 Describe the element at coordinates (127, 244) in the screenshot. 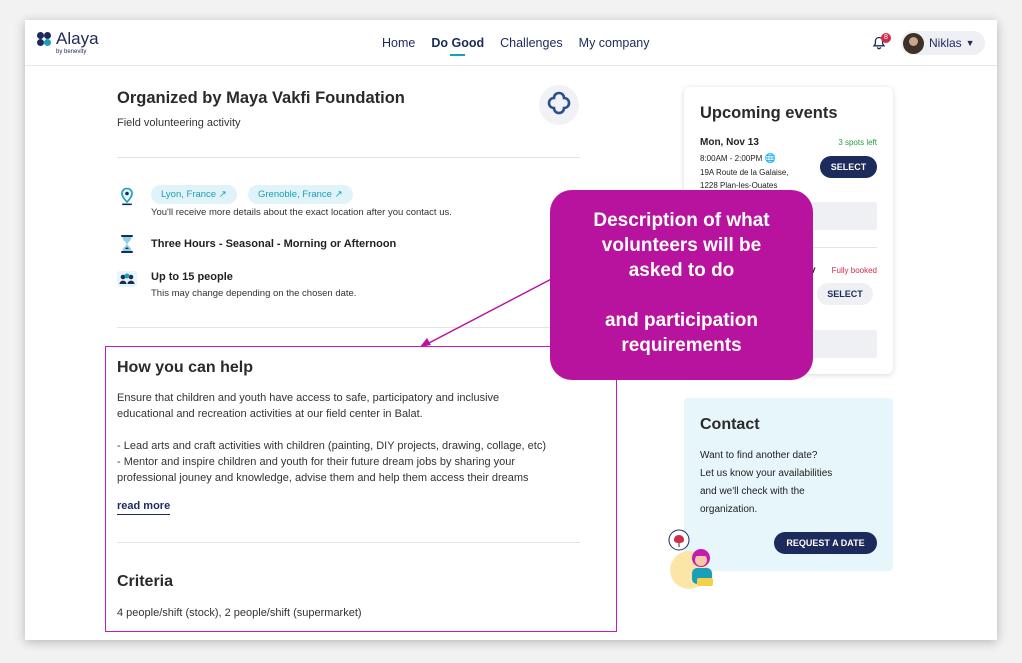

I see `hourglass-icon` at that location.